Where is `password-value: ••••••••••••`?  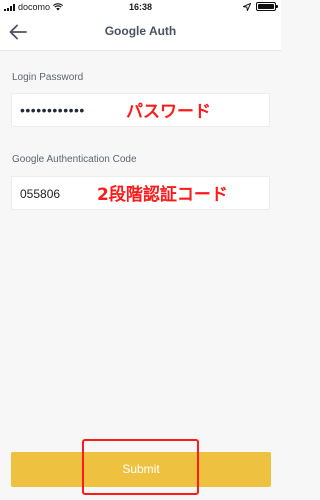 password-value: •••••••••••• is located at coordinates (52, 110).